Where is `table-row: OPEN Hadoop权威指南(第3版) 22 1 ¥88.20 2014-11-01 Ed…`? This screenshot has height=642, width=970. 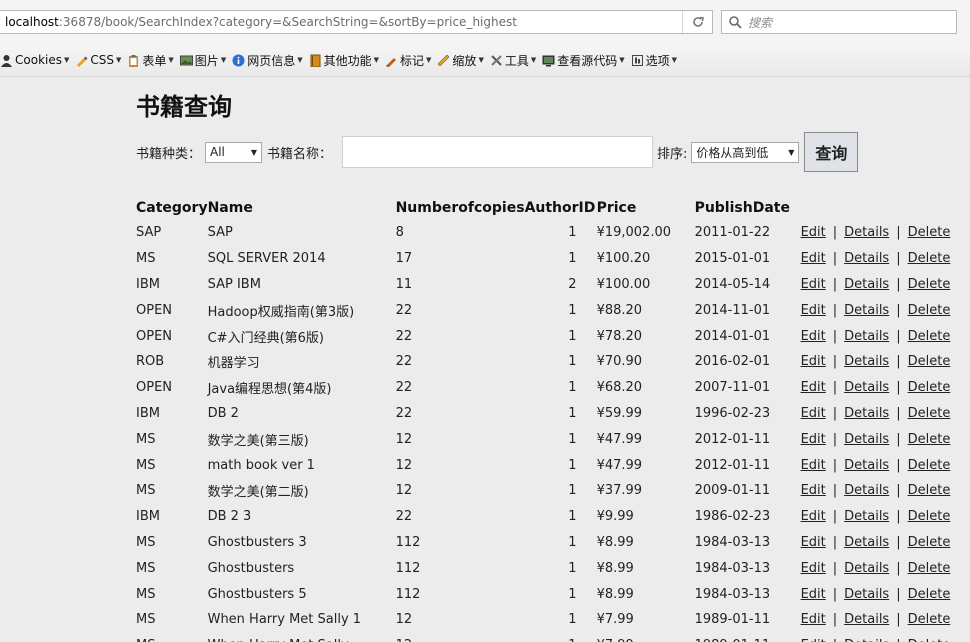
table-row: OPEN Hadoop权威指南(第3版) 22 1 ¥88.20 2014-11-01 Ed… is located at coordinates (543, 310).